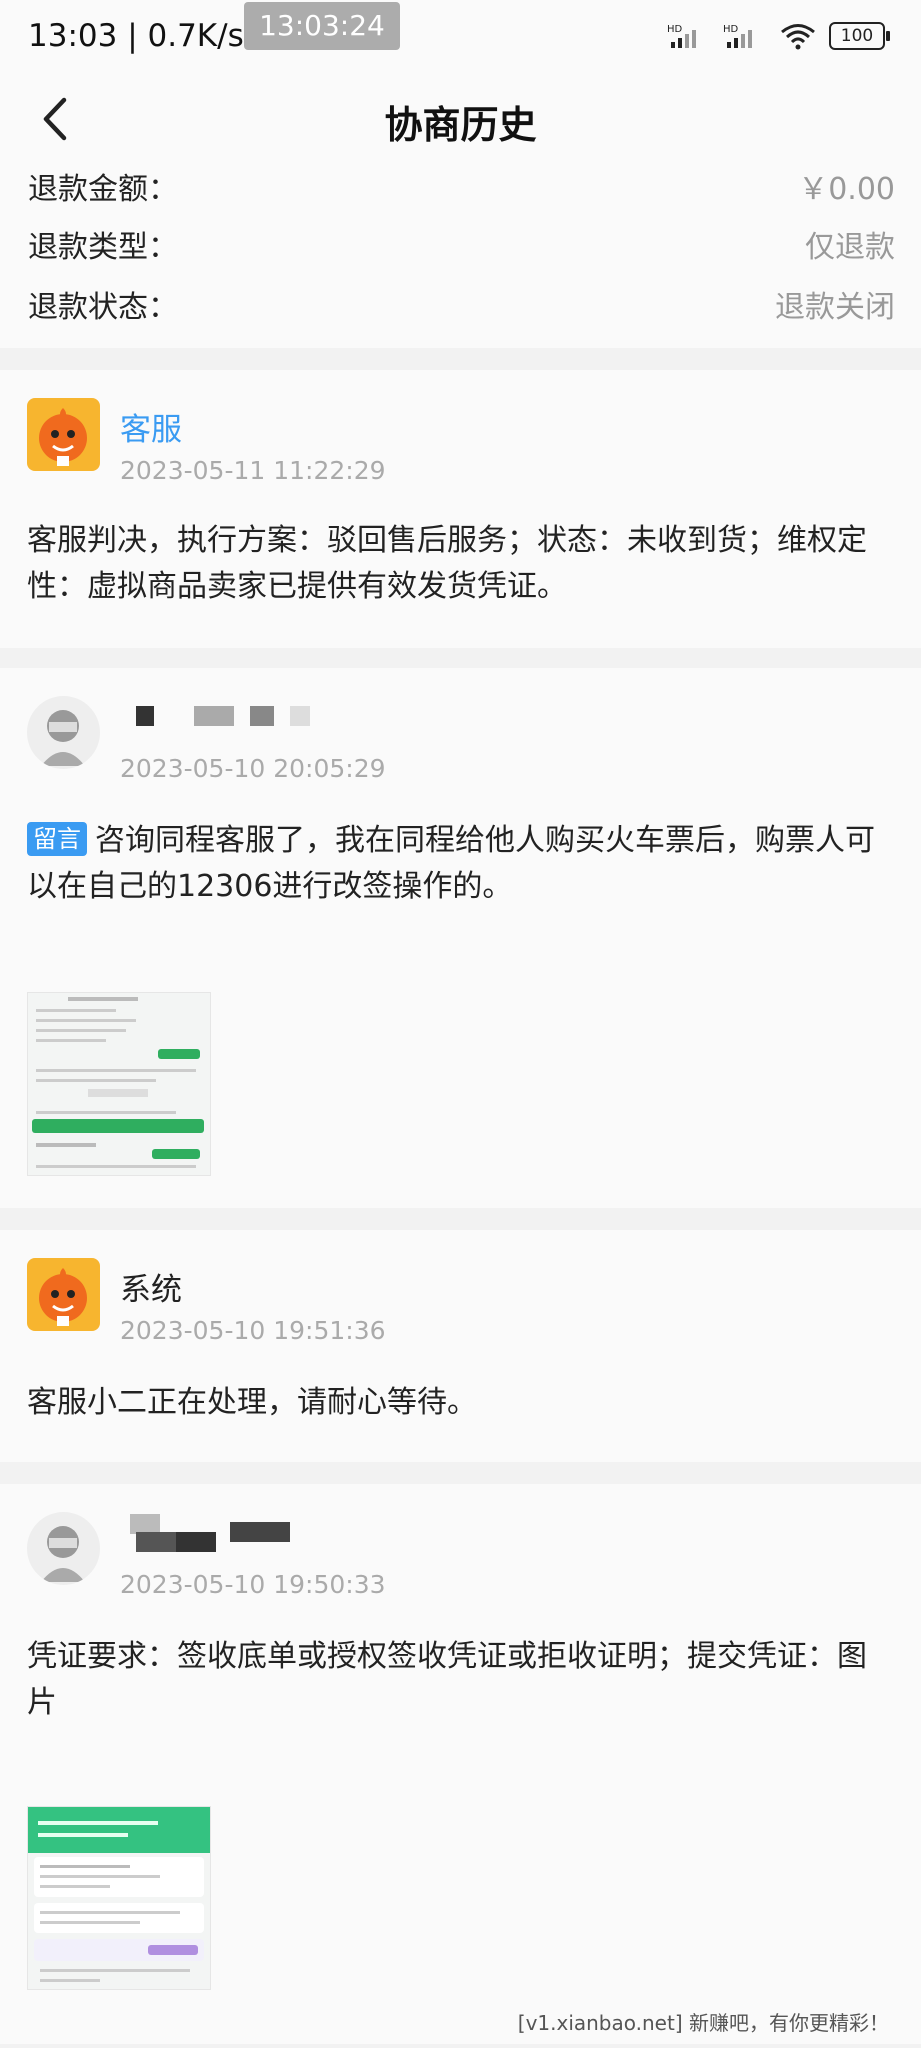 This screenshot has height=2048, width=921. I want to click on message-text: 客服小二正在处理，请耐心等待。, so click(252, 1402).